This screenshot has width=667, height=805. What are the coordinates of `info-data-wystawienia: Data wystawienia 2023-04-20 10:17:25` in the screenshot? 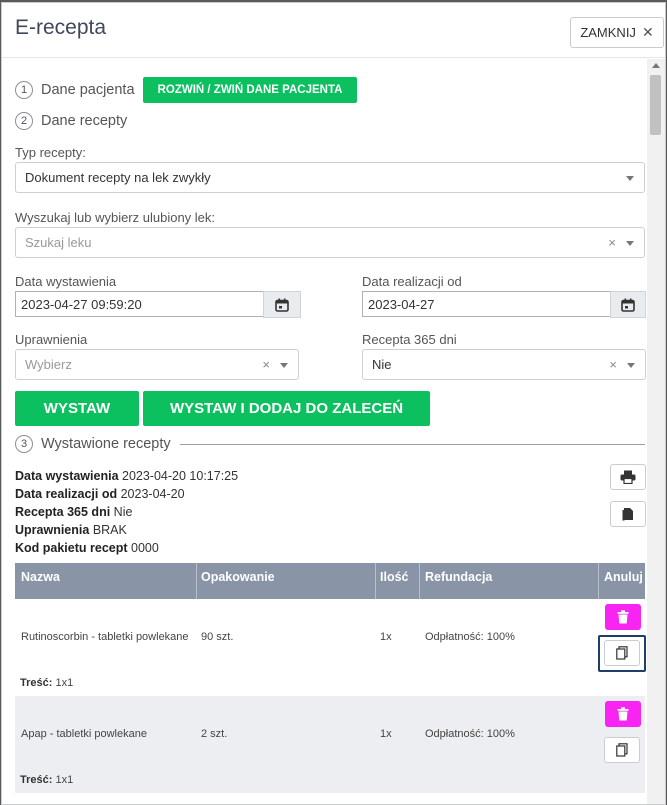 It's located at (126, 476).